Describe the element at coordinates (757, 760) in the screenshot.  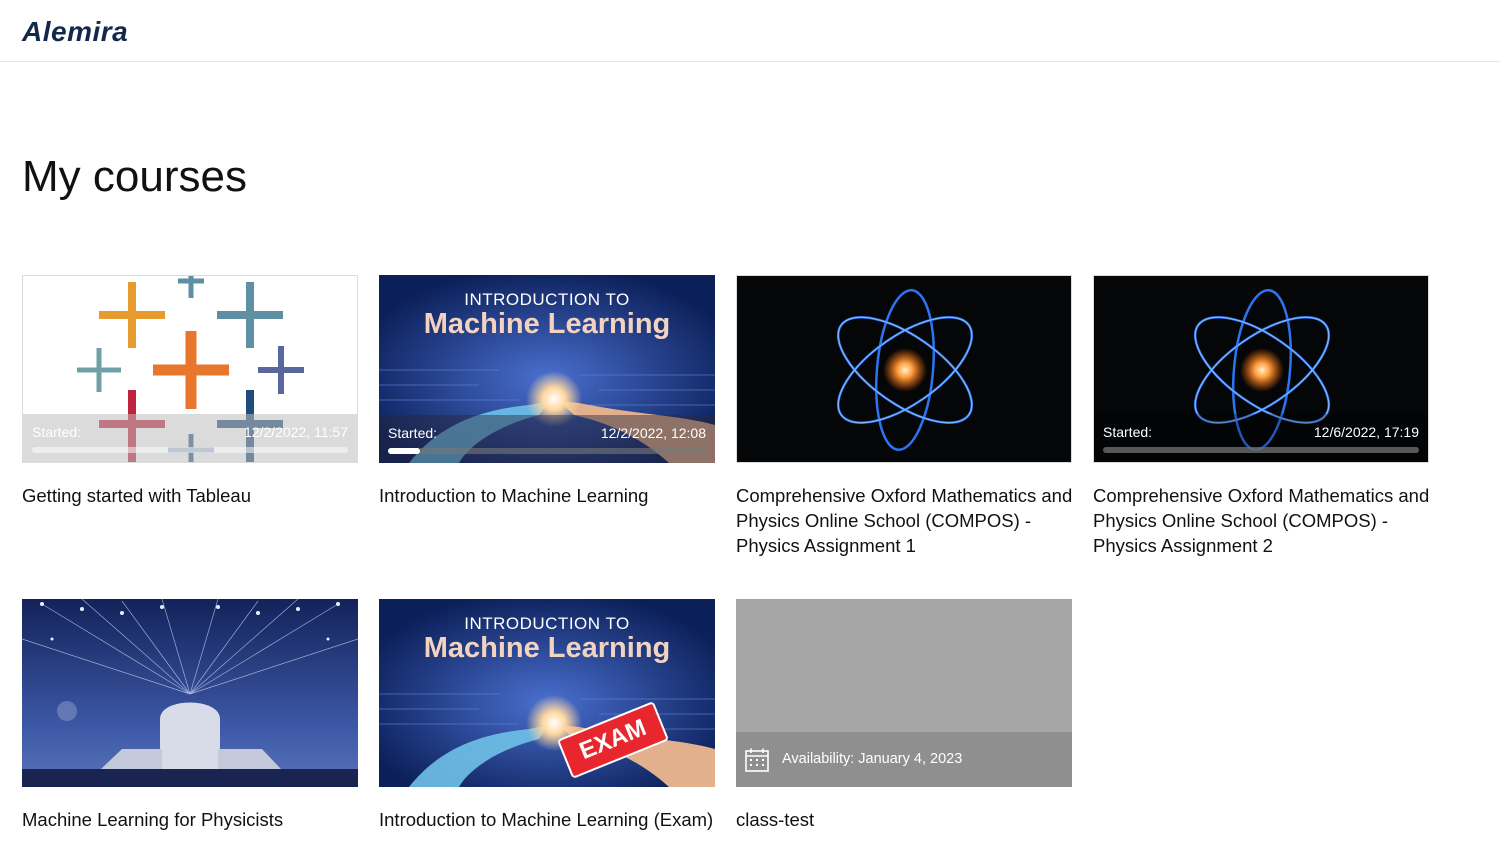
I see `calendar-icon` at that location.